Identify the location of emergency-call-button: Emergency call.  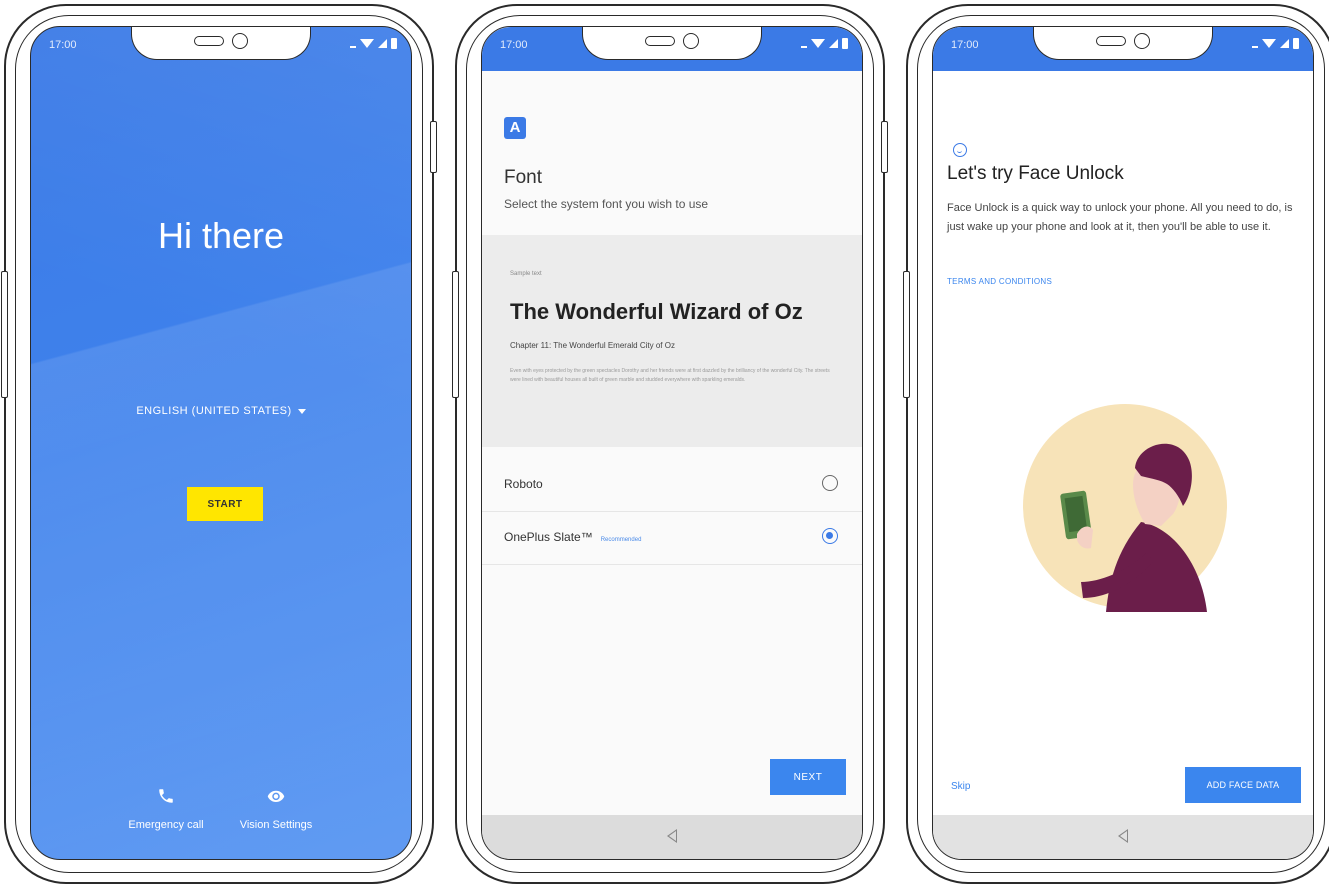
(166, 809).